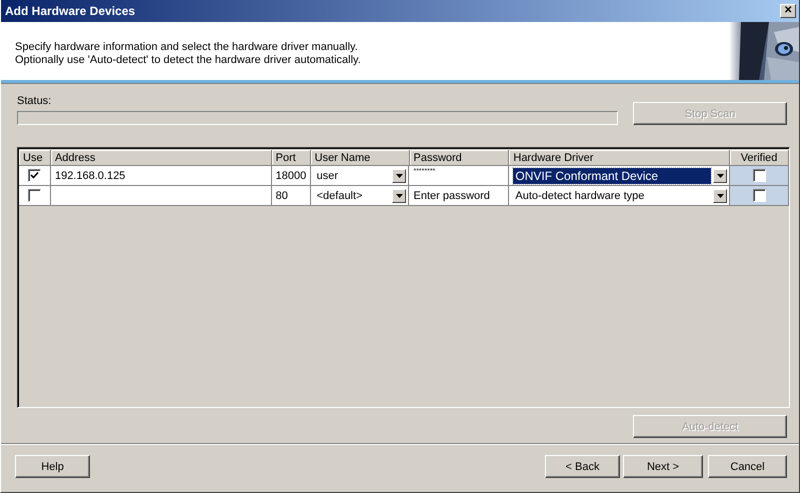 The image size is (800, 493). What do you see at coordinates (582, 466) in the screenshot?
I see `back-button: < Back` at bounding box center [582, 466].